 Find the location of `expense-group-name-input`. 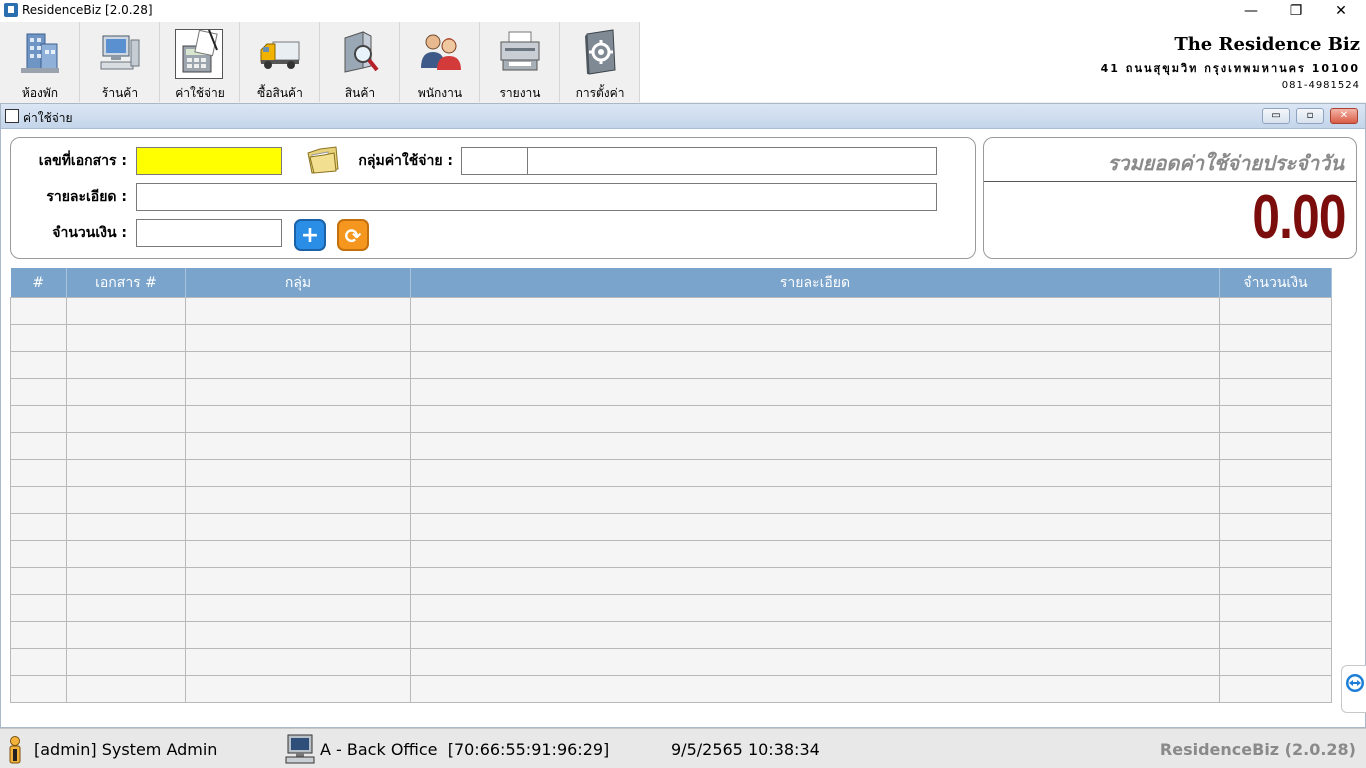

expense-group-name-input is located at coordinates (732, 161).